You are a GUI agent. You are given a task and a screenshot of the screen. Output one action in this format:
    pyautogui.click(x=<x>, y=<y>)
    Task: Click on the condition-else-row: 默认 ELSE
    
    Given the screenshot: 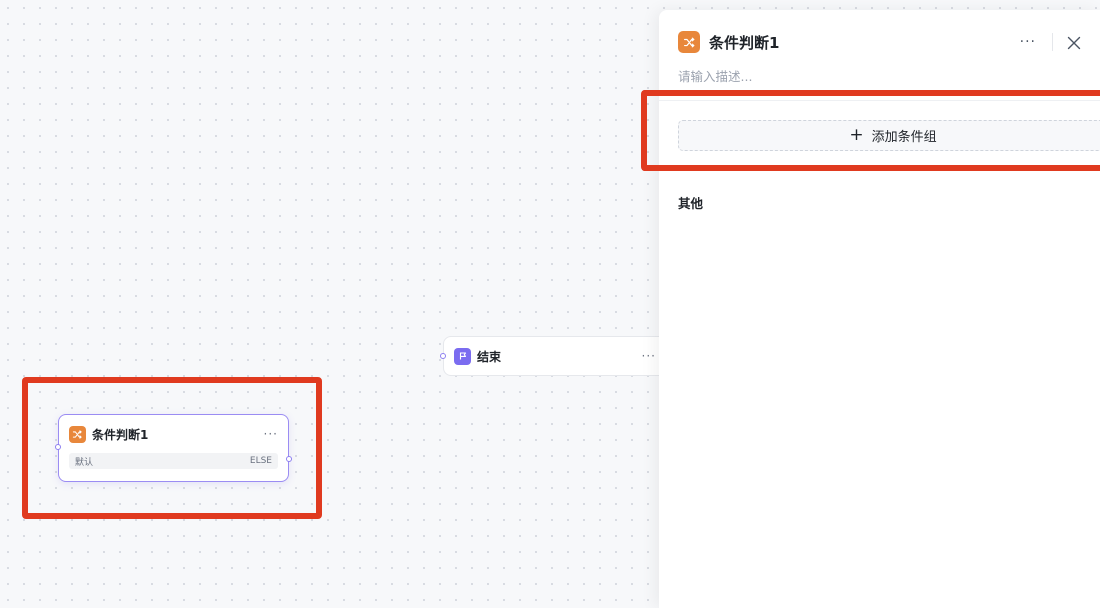 What is the action you would take?
    pyautogui.click(x=173, y=461)
    